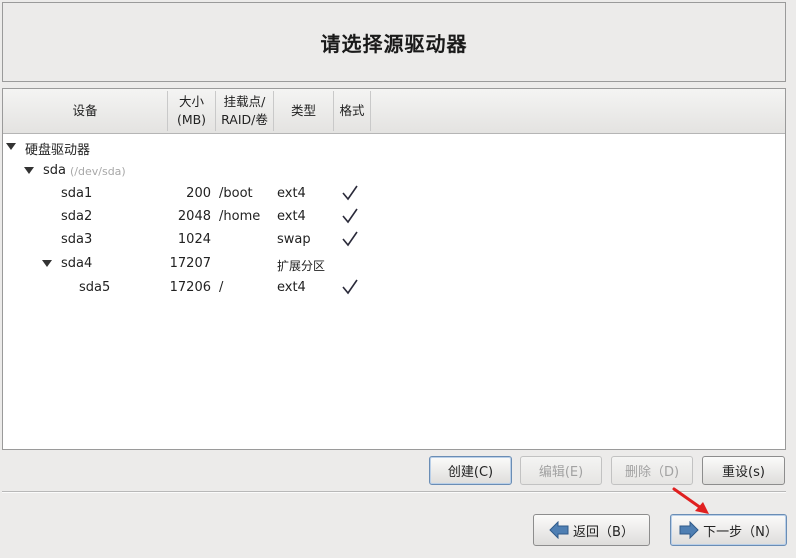 Image resolution: width=796 pixels, height=558 pixels. I want to click on partition-name: sda2, so click(77, 216).